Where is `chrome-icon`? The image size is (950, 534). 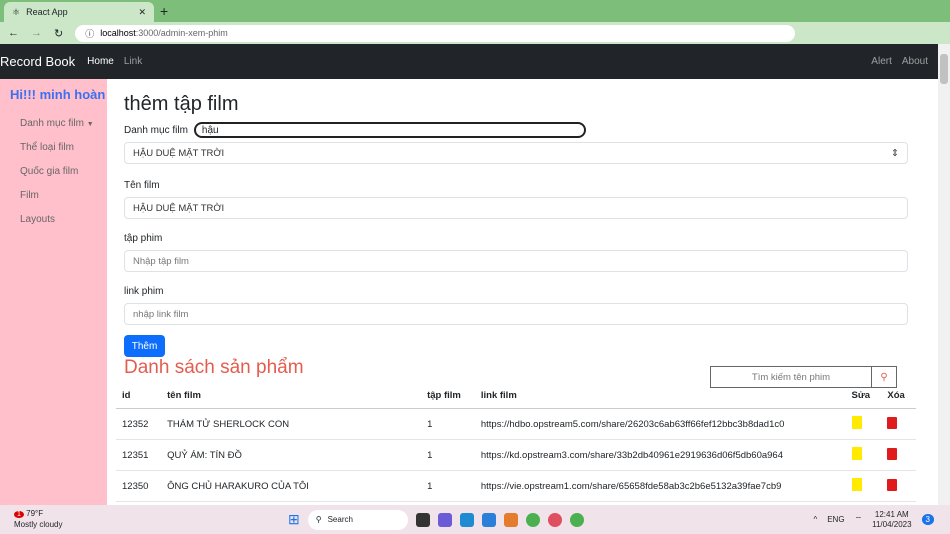 chrome-icon is located at coordinates (532, 519).